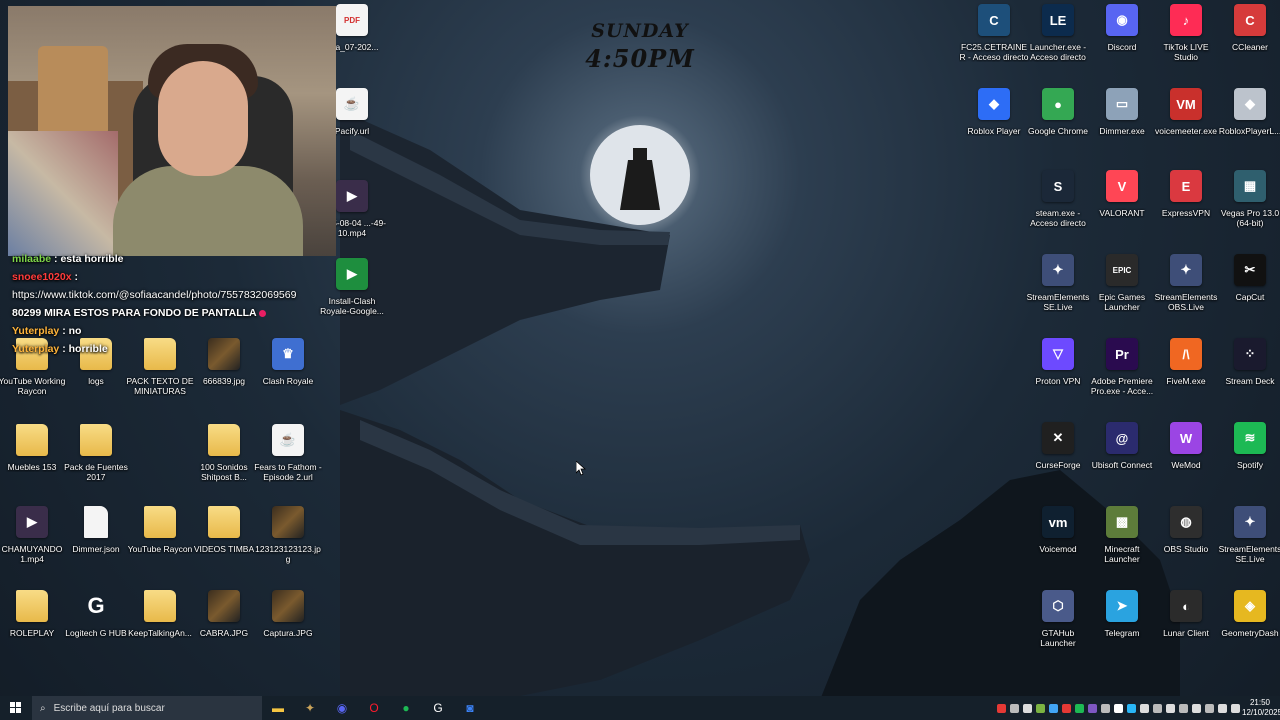 The width and height of the screenshot is (1280, 720). What do you see at coordinates (43, 708) in the screenshot?
I see `search-icon: ⌕` at bounding box center [43, 708].